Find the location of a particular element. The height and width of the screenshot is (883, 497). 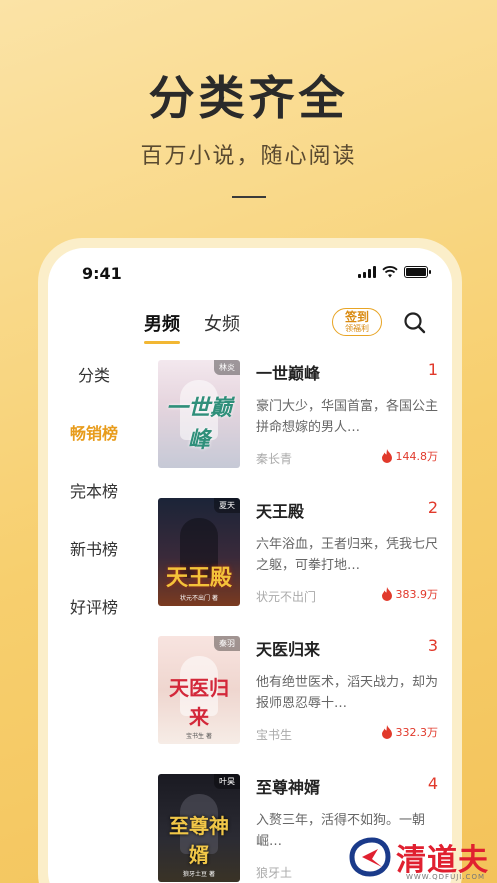

heat-value: 383.9万 is located at coordinates (417, 594).